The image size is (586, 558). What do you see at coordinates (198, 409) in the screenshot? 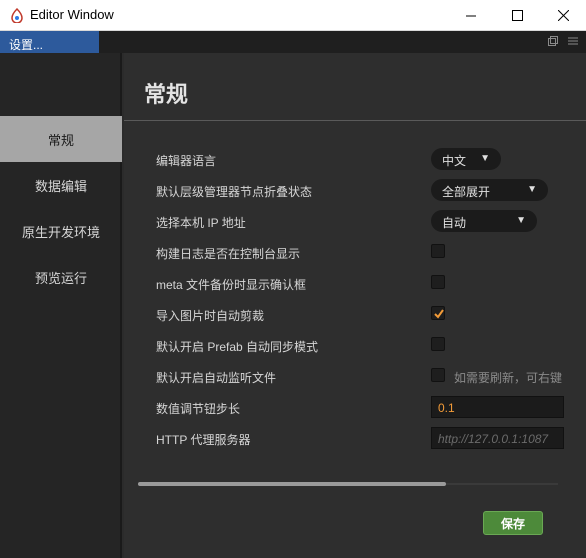
I see `setting-label-step: 数值调节钮步长` at bounding box center [198, 409].